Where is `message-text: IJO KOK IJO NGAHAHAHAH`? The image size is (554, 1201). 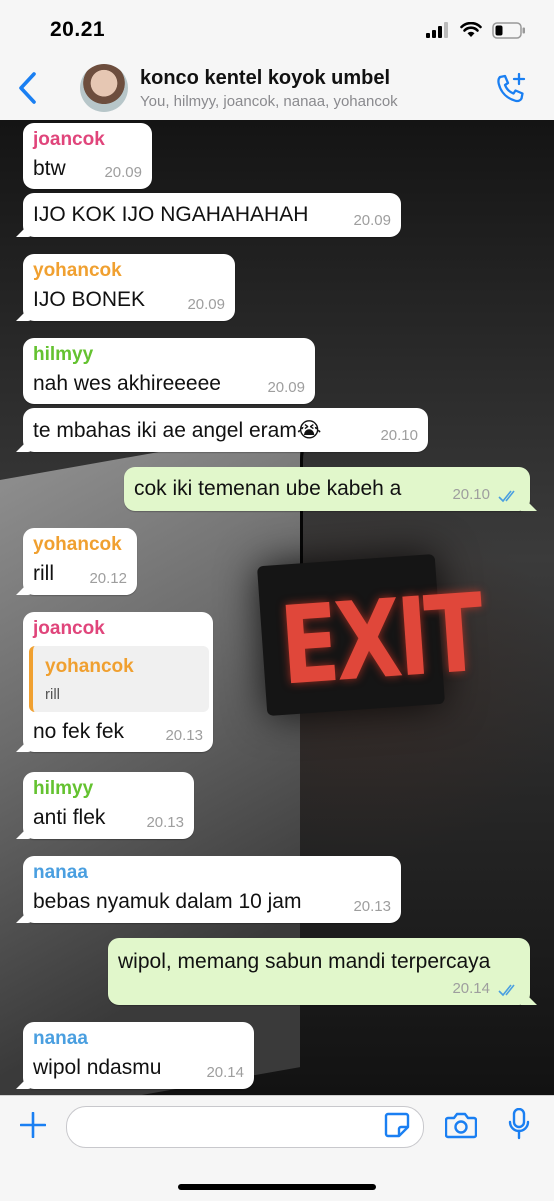 message-text: IJO KOK IJO NGAHAHAHAH is located at coordinates (171, 214).